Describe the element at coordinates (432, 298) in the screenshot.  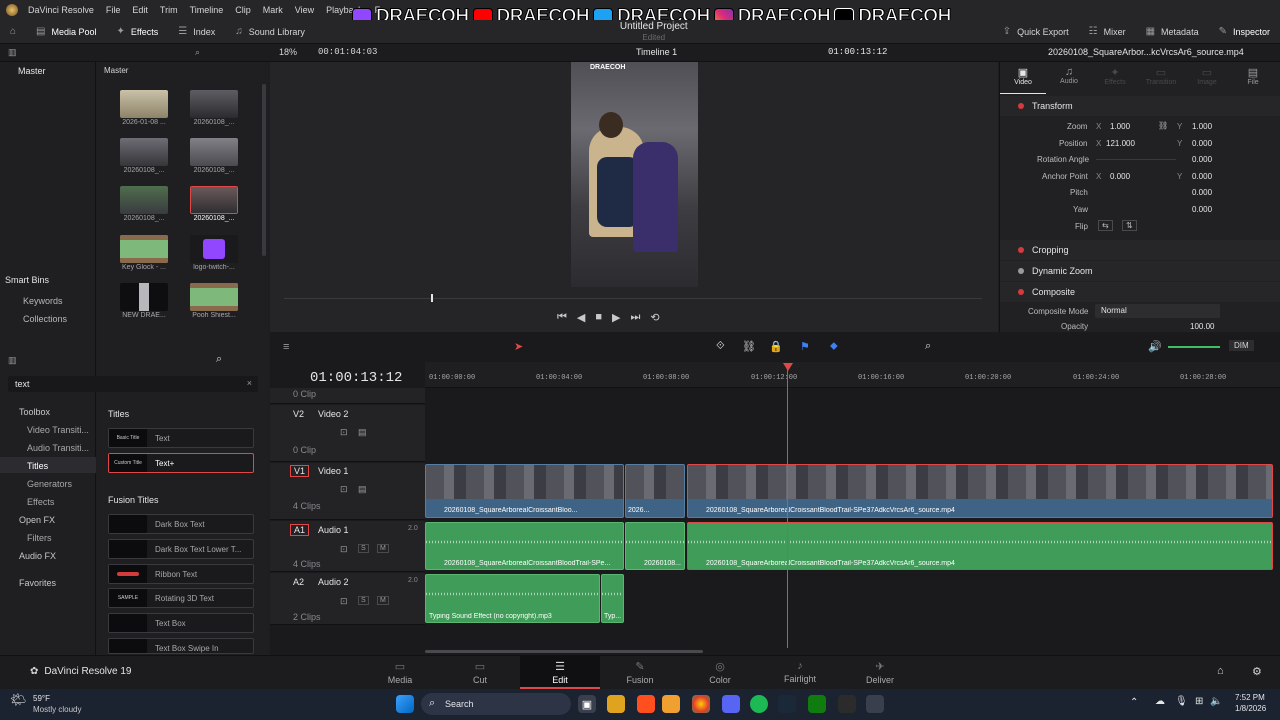
I see `scrub-handle` at that location.